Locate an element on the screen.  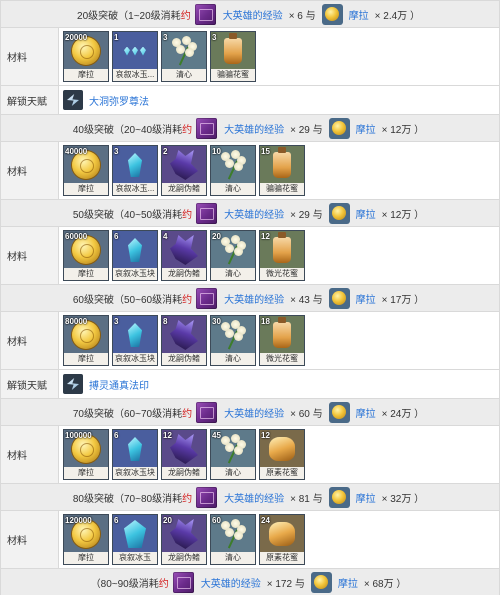
material-item: 3 清心 is located at coordinates (184, 56).